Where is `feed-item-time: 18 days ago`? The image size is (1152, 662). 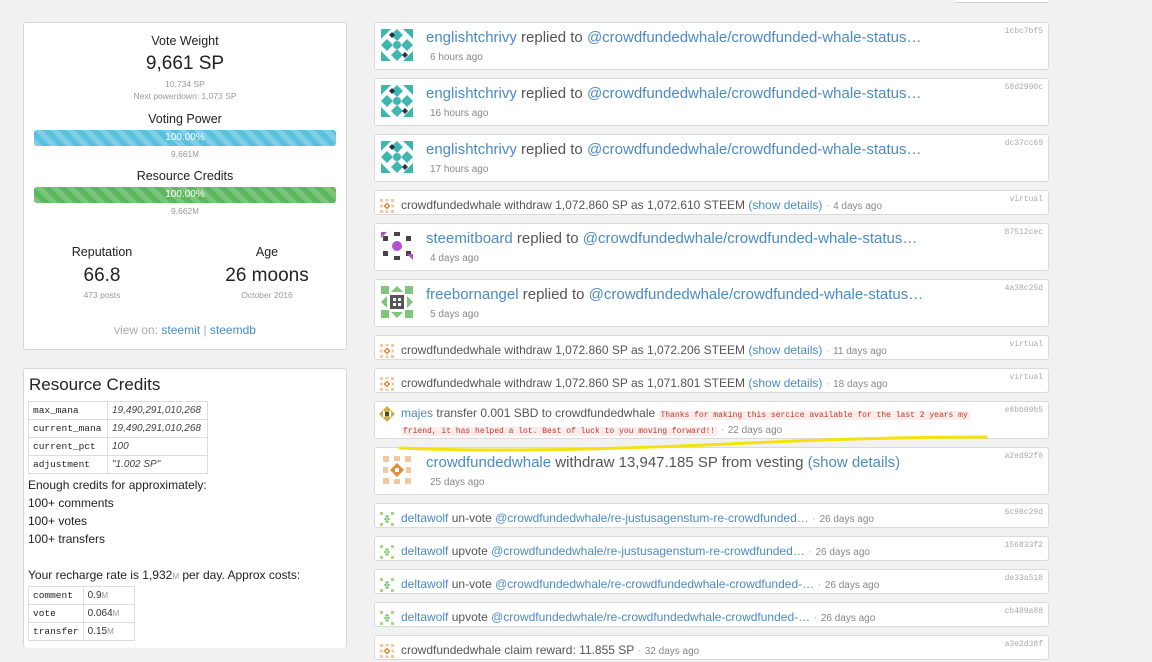 feed-item-time: 18 days ago is located at coordinates (860, 384).